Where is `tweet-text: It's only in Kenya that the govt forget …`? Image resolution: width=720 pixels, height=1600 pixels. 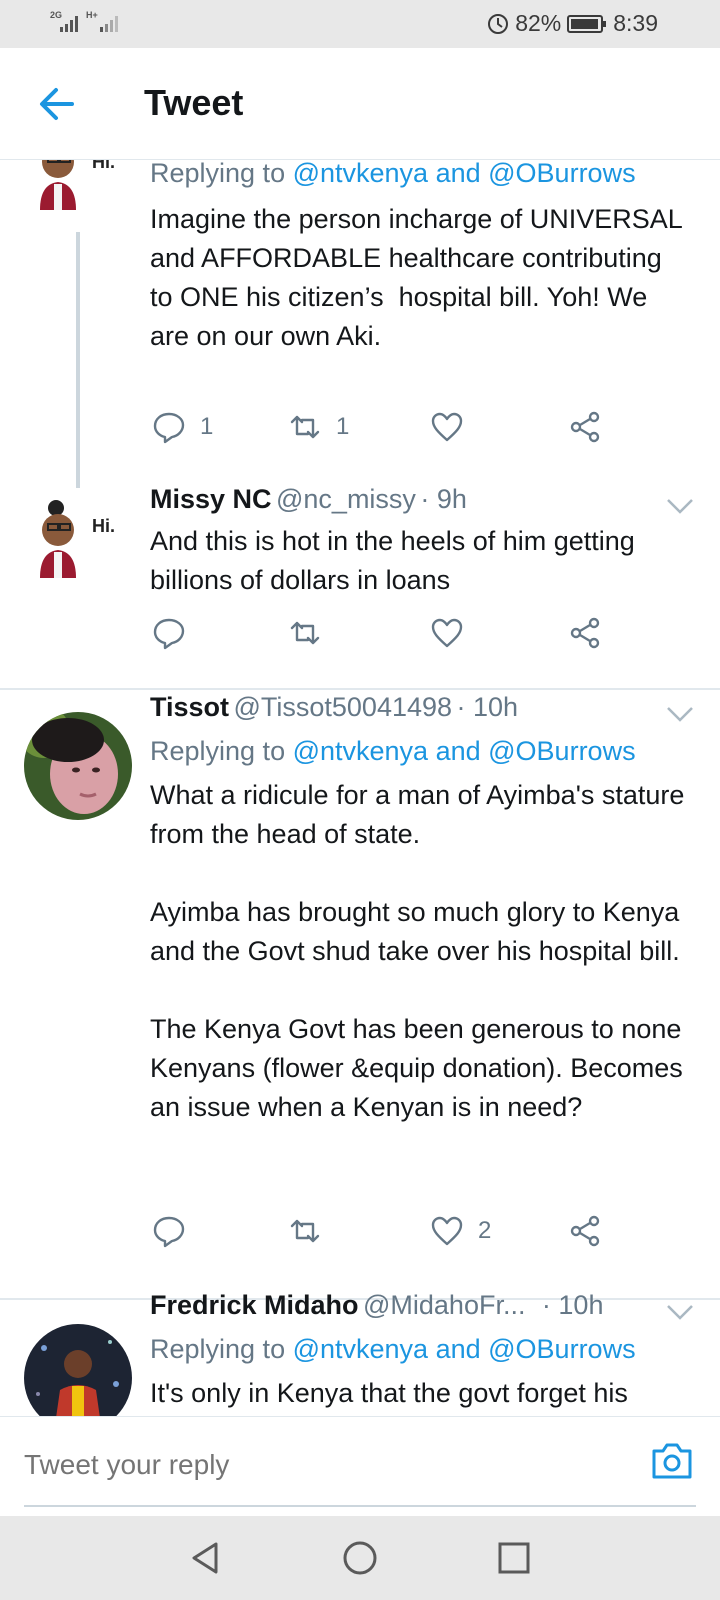 tweet-text: It's only in Kenya that the govt forget … is located at coordinates (389, 1393).